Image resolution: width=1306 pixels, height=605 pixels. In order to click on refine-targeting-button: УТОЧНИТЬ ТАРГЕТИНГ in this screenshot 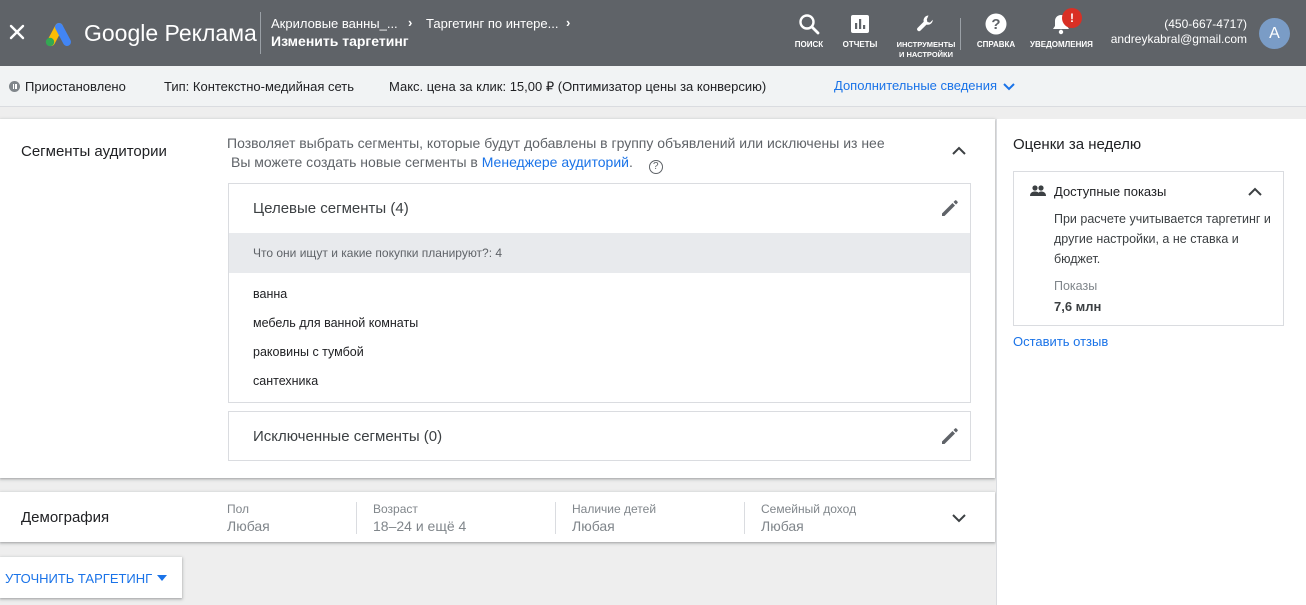, I will do `click(91, 577)`.